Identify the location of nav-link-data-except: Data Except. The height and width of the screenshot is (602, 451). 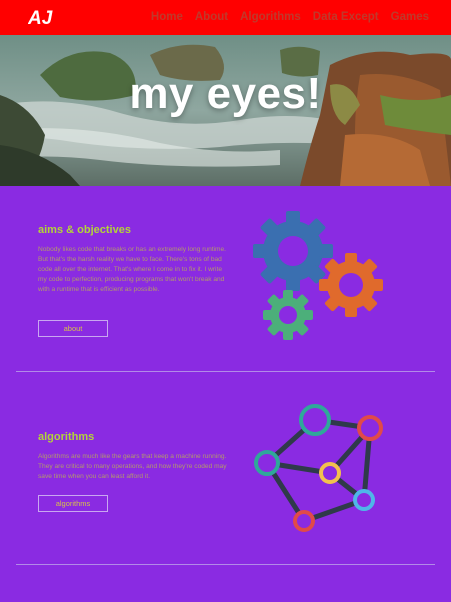
(346, 17).